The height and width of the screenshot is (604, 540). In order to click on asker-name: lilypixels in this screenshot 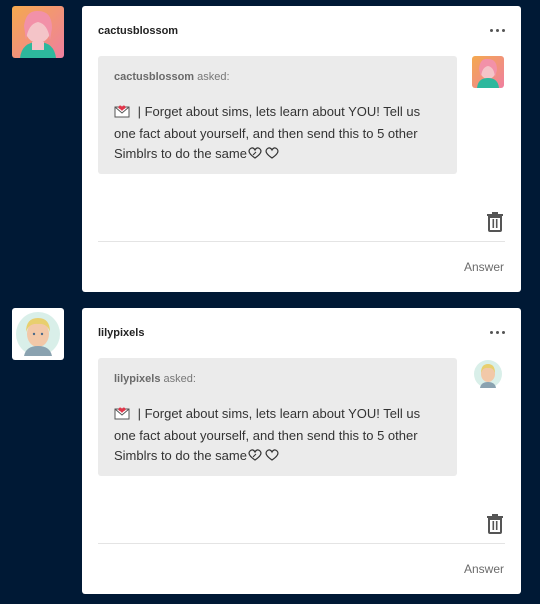, I will do `click(137, 379)`.